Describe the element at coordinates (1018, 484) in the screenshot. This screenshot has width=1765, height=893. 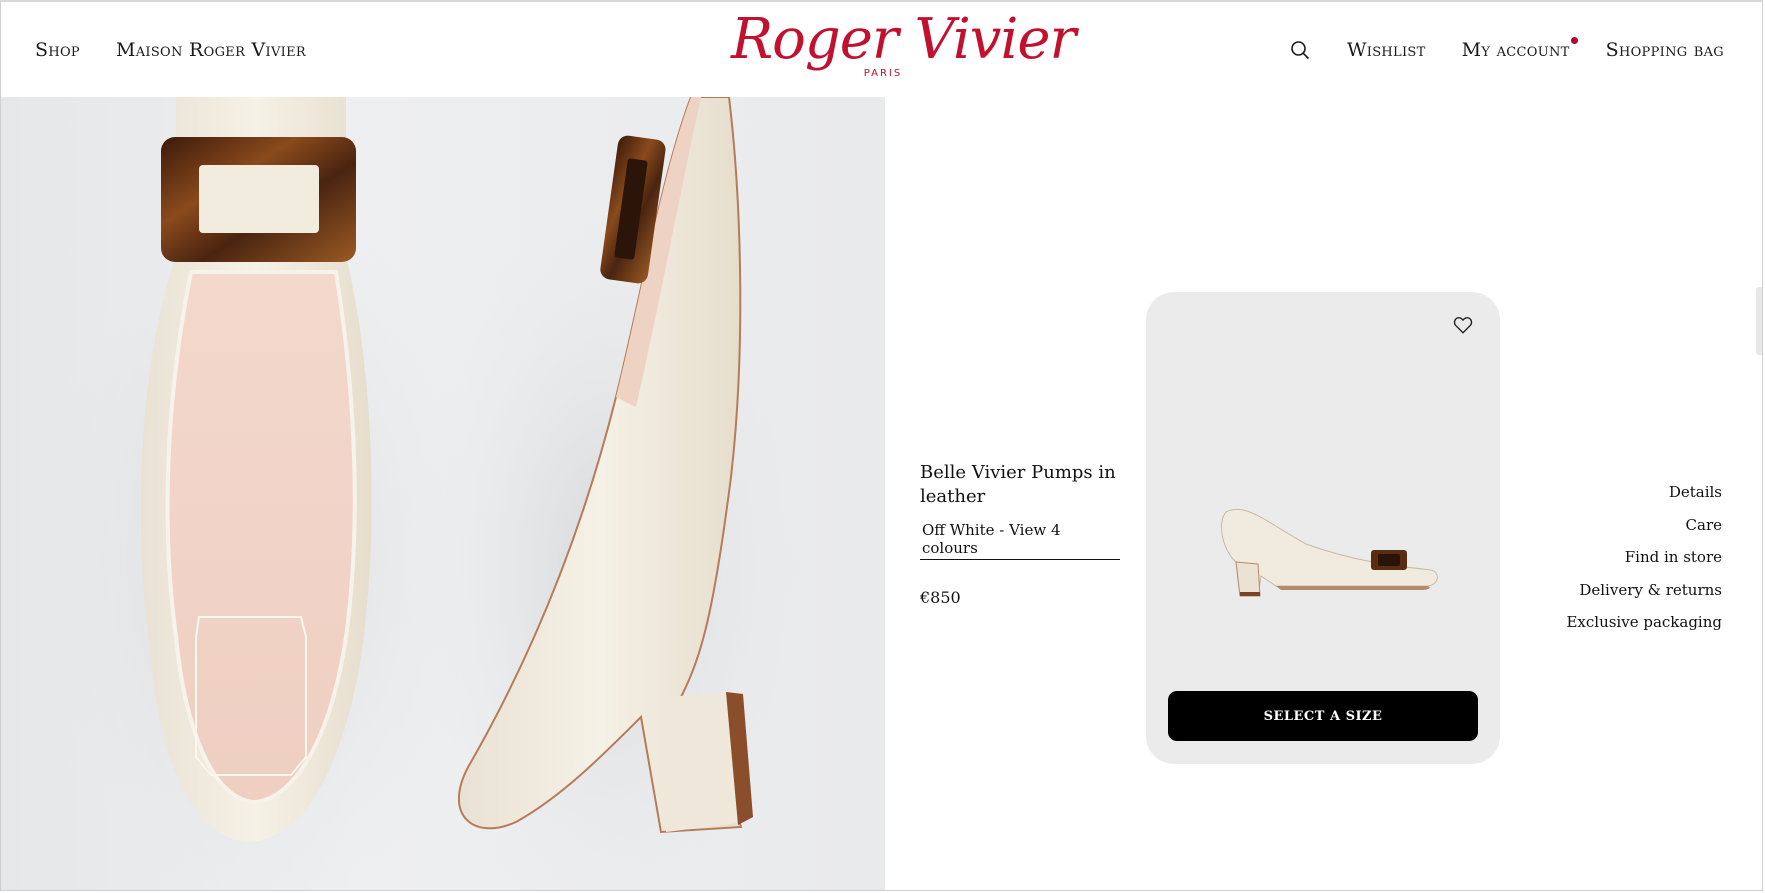
I see `product-title: Belle Vivier Pumps in leather` at that location.